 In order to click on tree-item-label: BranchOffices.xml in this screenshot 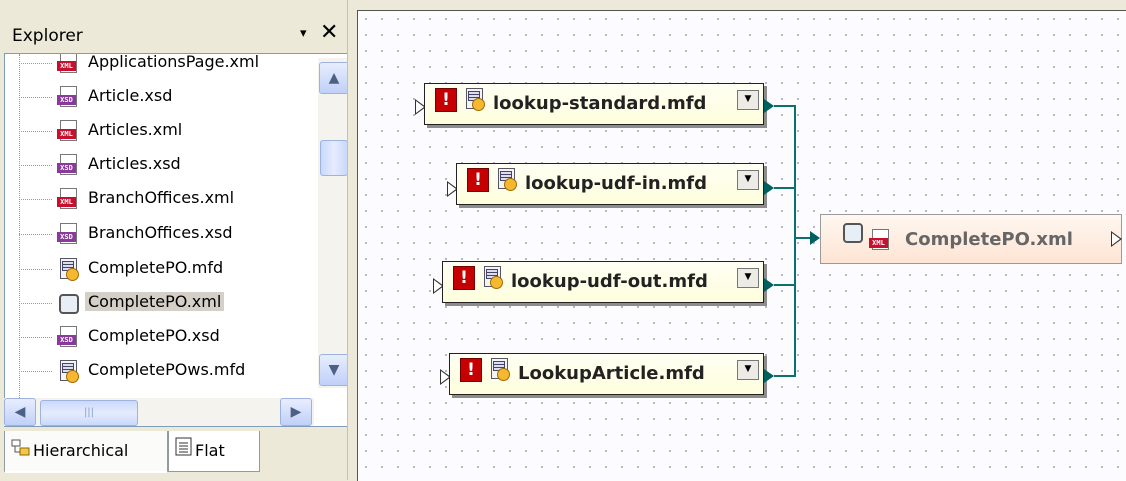, I will do `click(161, 197)`.